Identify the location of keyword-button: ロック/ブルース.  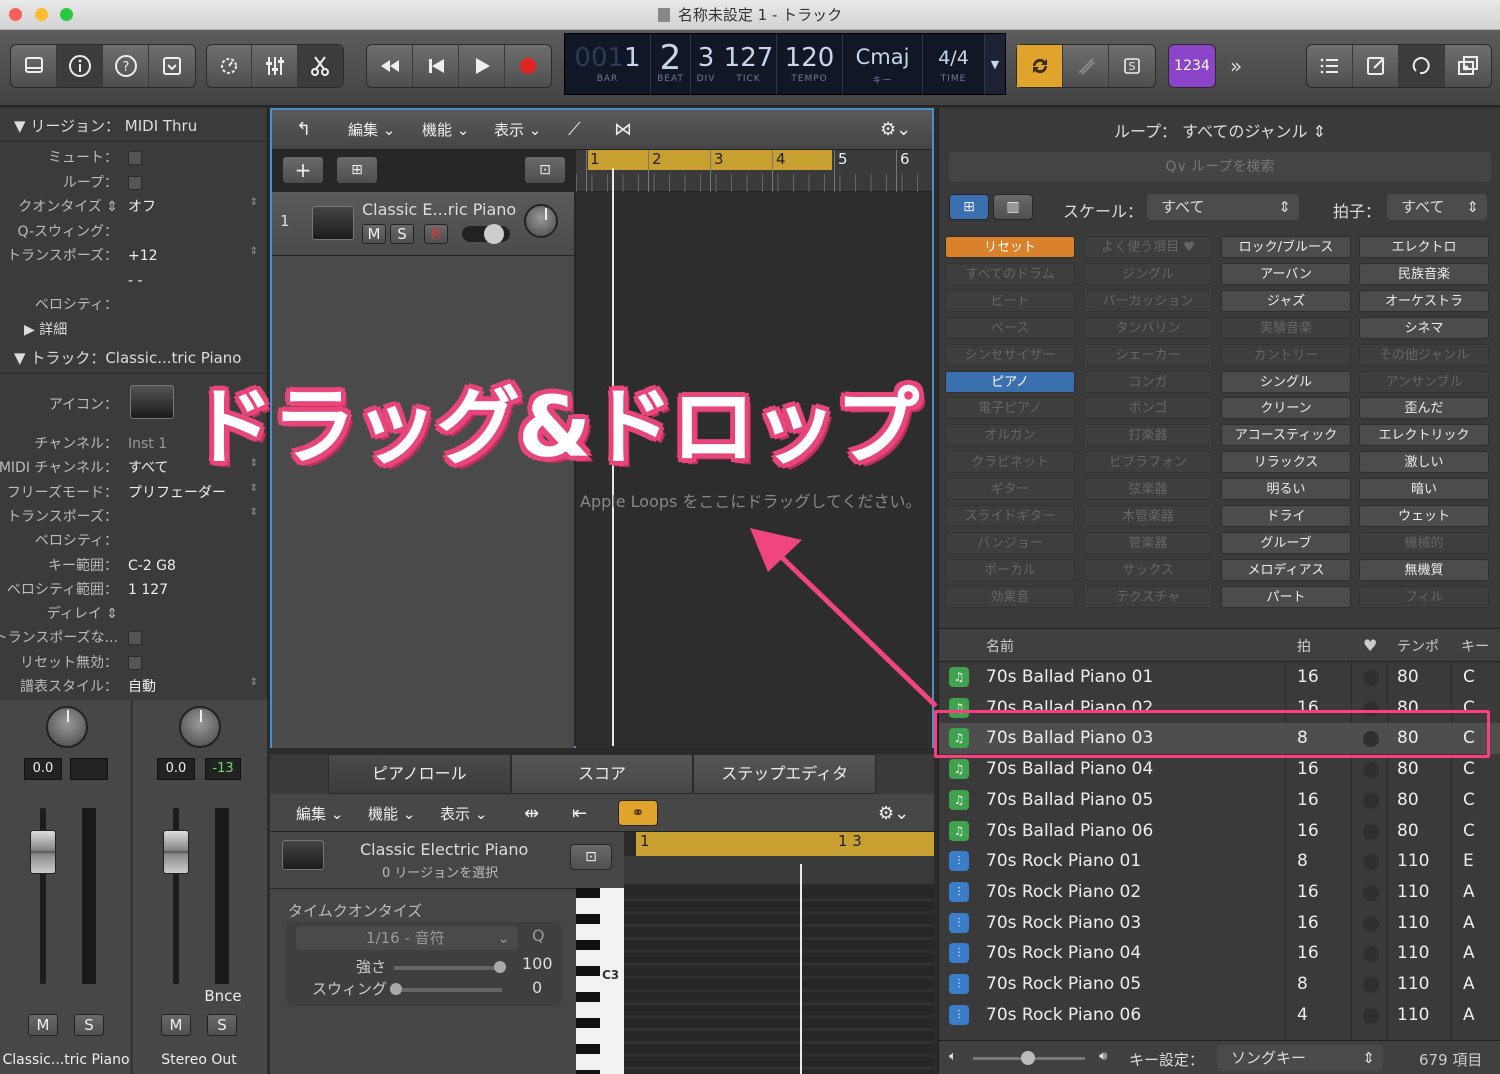
(1286, 247).